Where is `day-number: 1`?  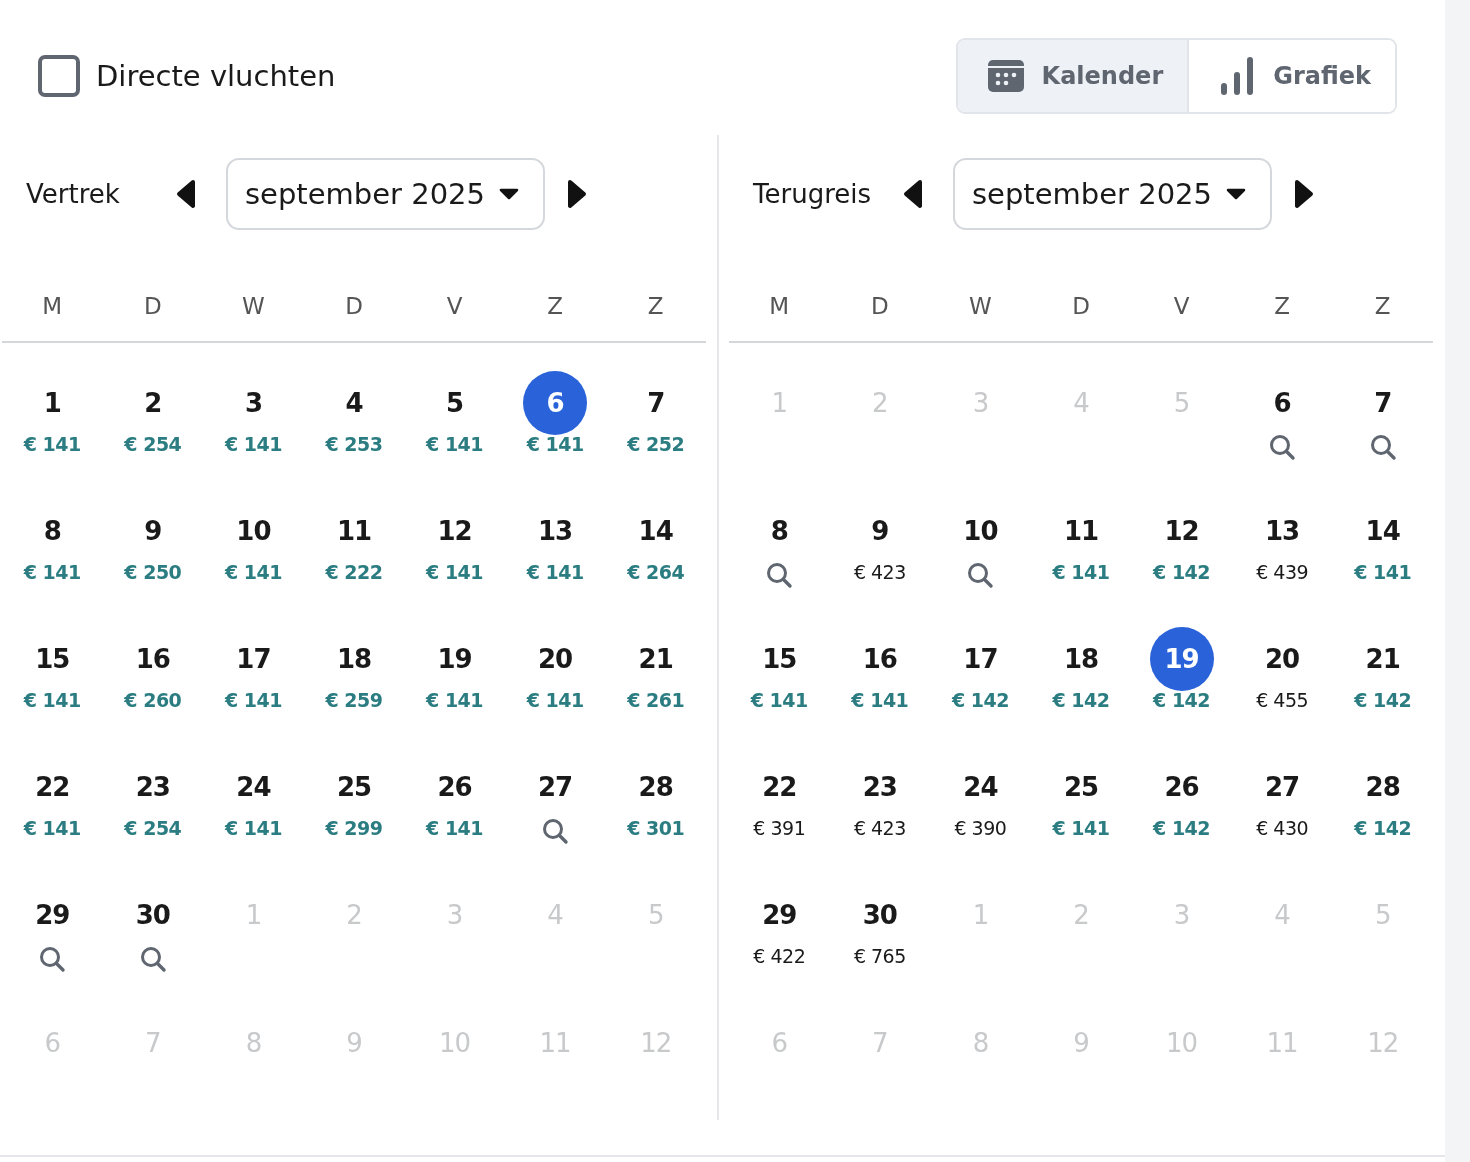 day-number: 1 is located at coordinates (52, 403).